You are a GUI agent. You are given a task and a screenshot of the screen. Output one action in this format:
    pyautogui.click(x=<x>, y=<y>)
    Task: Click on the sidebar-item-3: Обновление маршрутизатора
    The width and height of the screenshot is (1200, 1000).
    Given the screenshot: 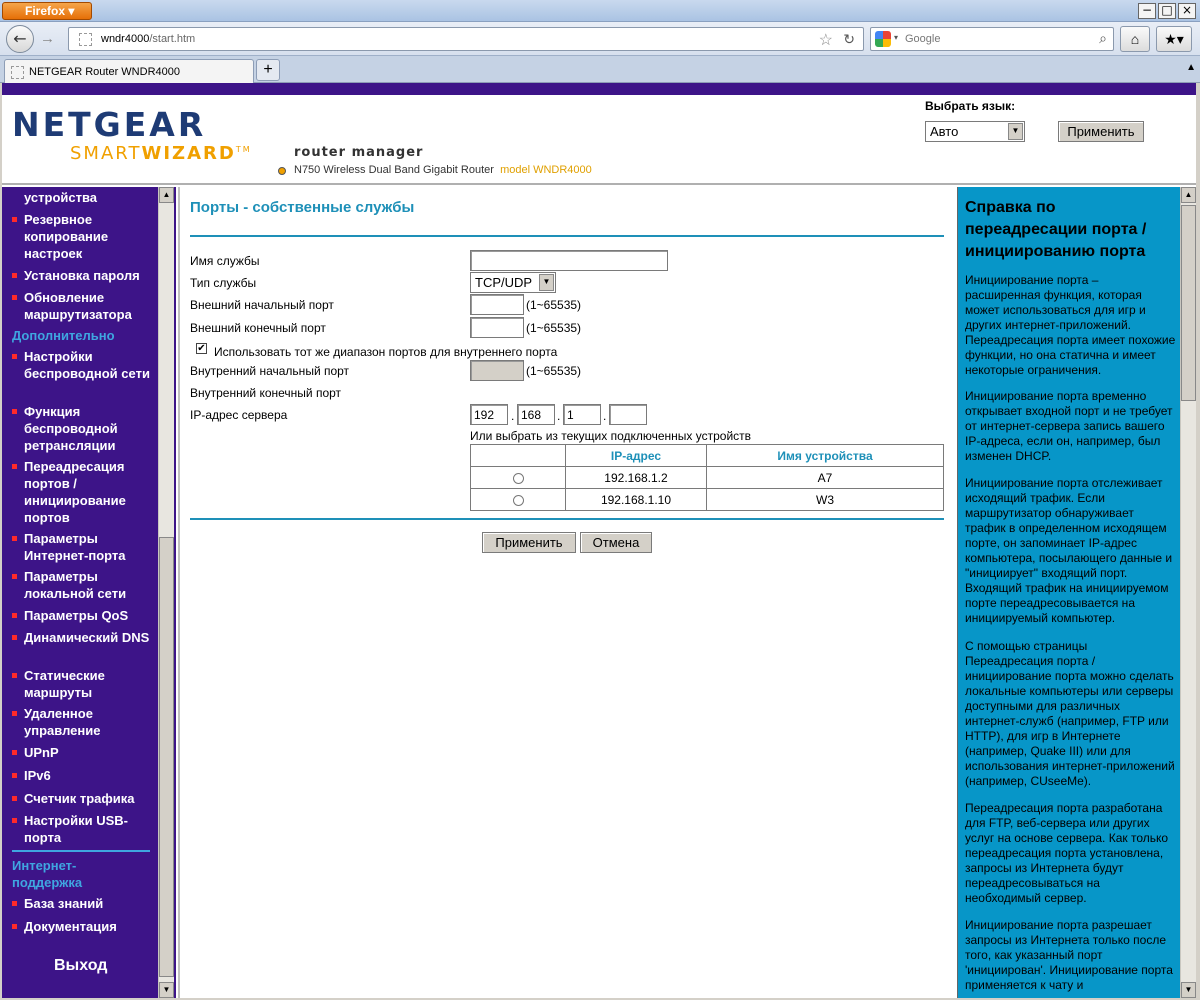 What is the action you would take?
    pyautogui.click(x=82, y=306)
    